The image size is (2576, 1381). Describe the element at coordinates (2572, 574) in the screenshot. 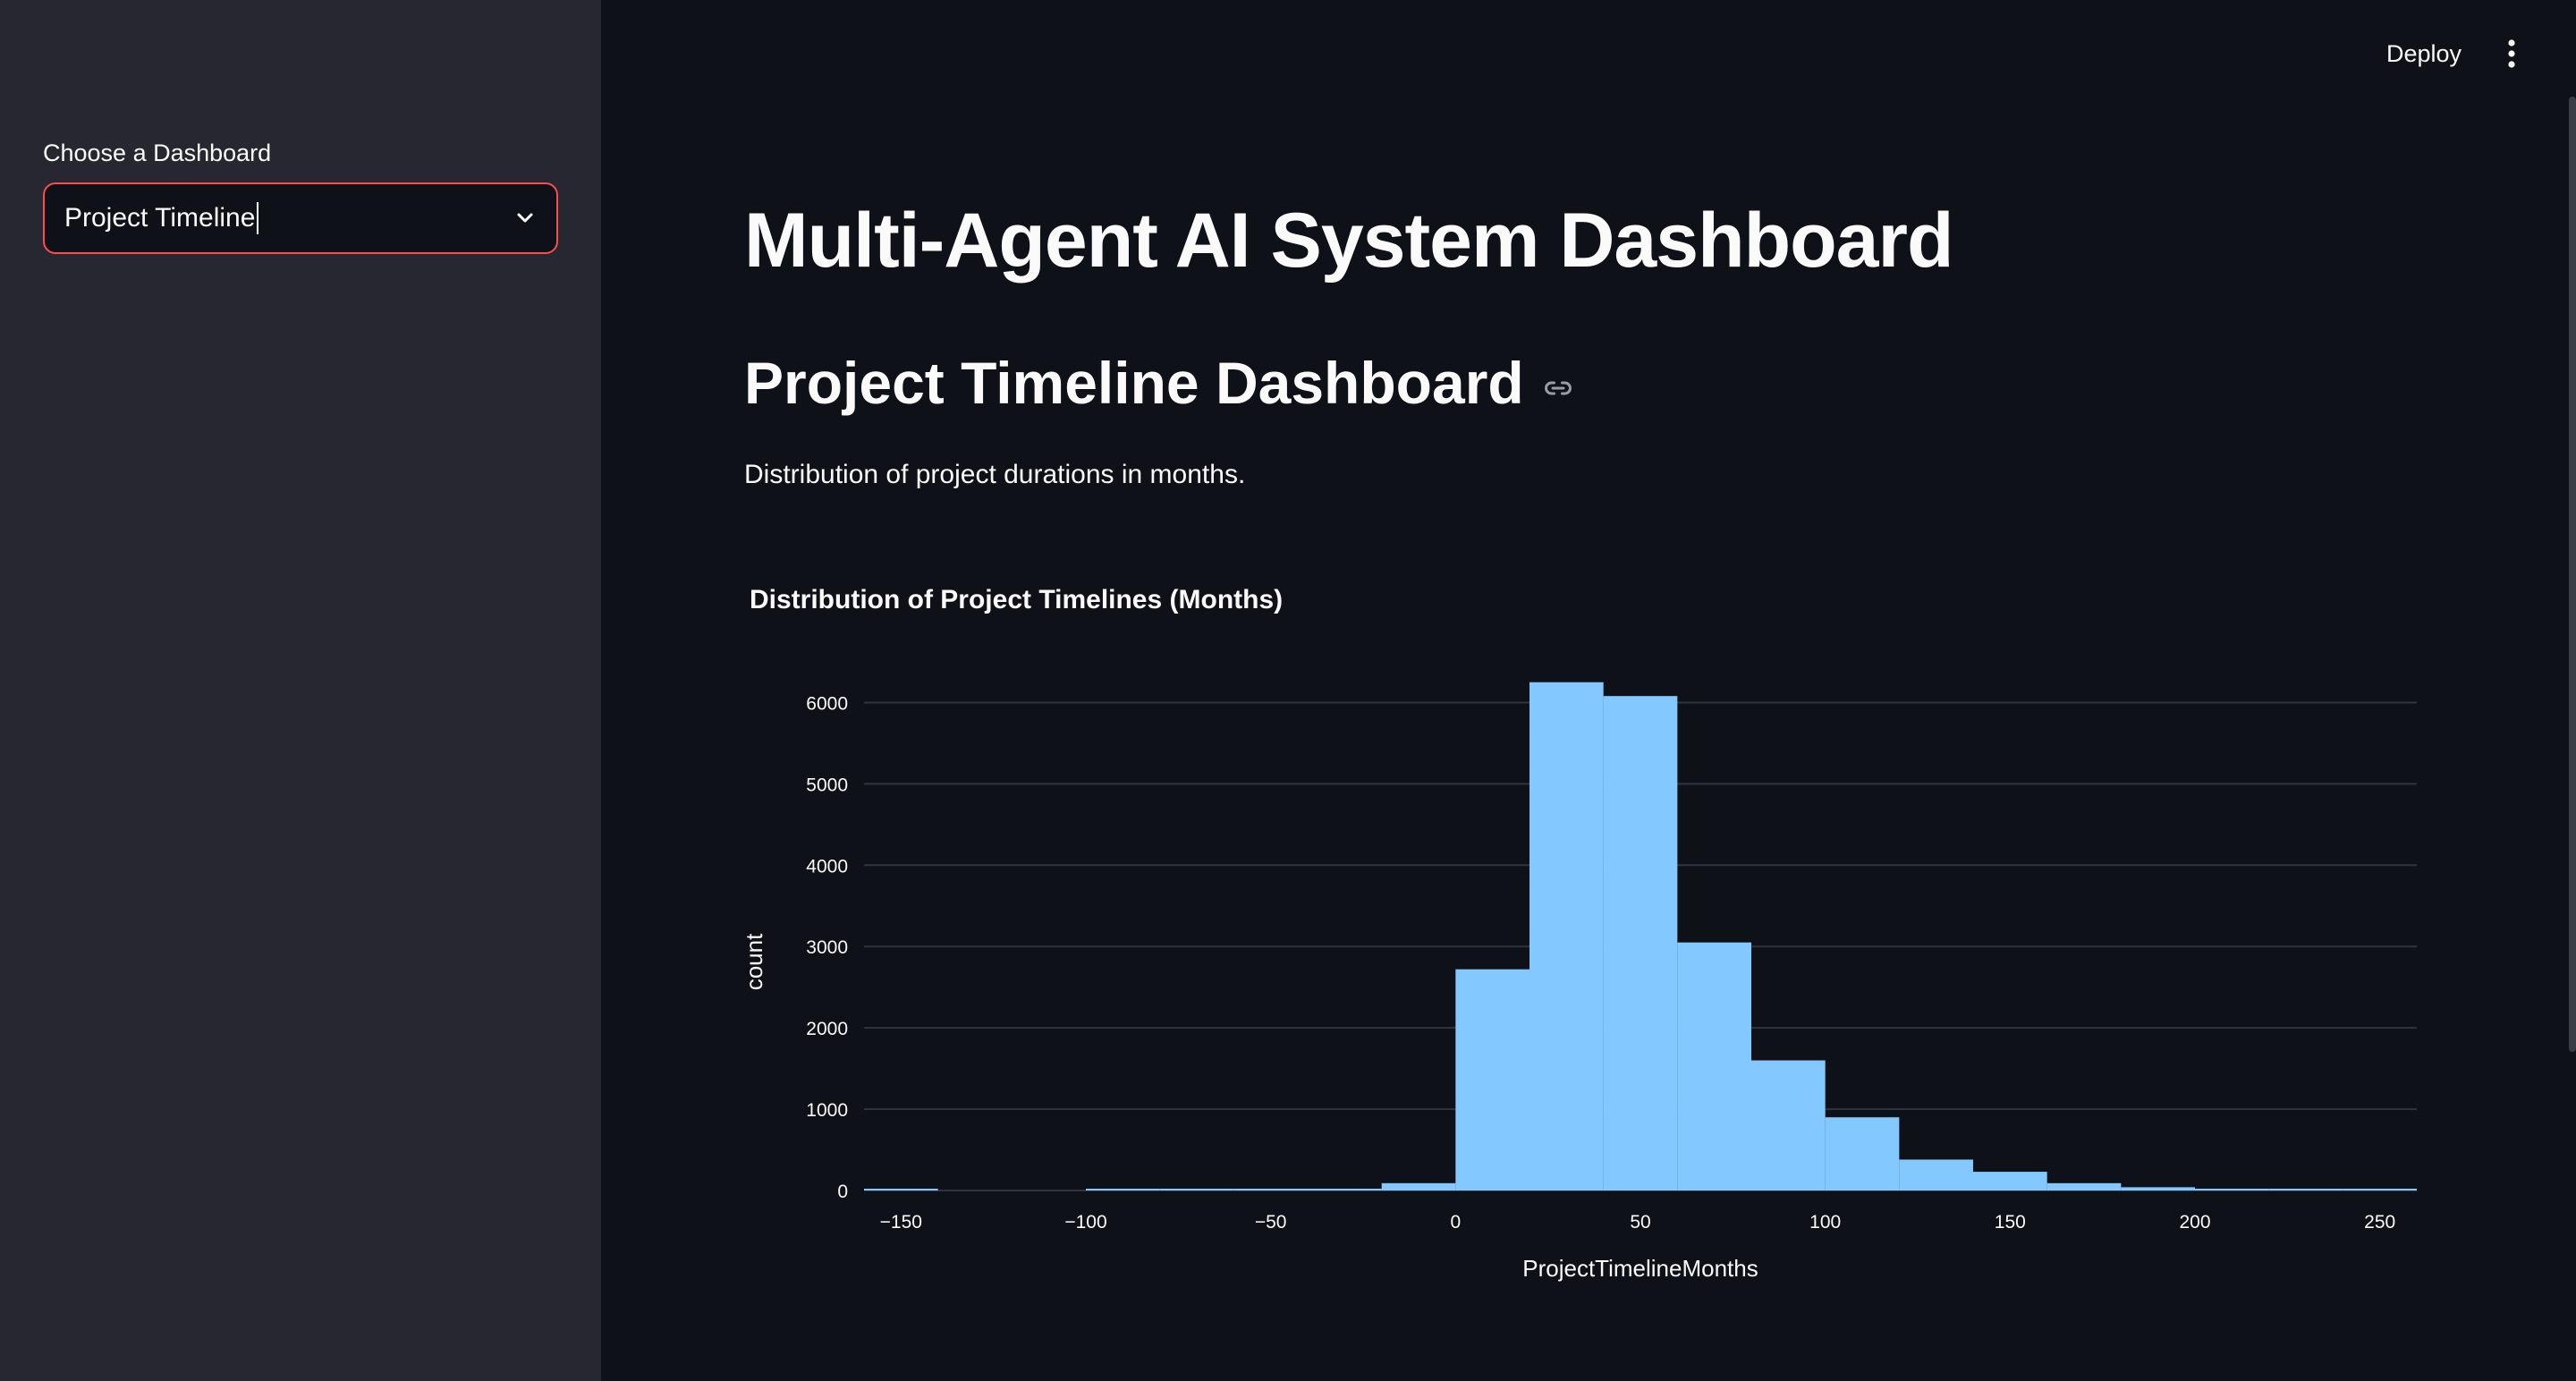

I see `scrollbar` at that location.